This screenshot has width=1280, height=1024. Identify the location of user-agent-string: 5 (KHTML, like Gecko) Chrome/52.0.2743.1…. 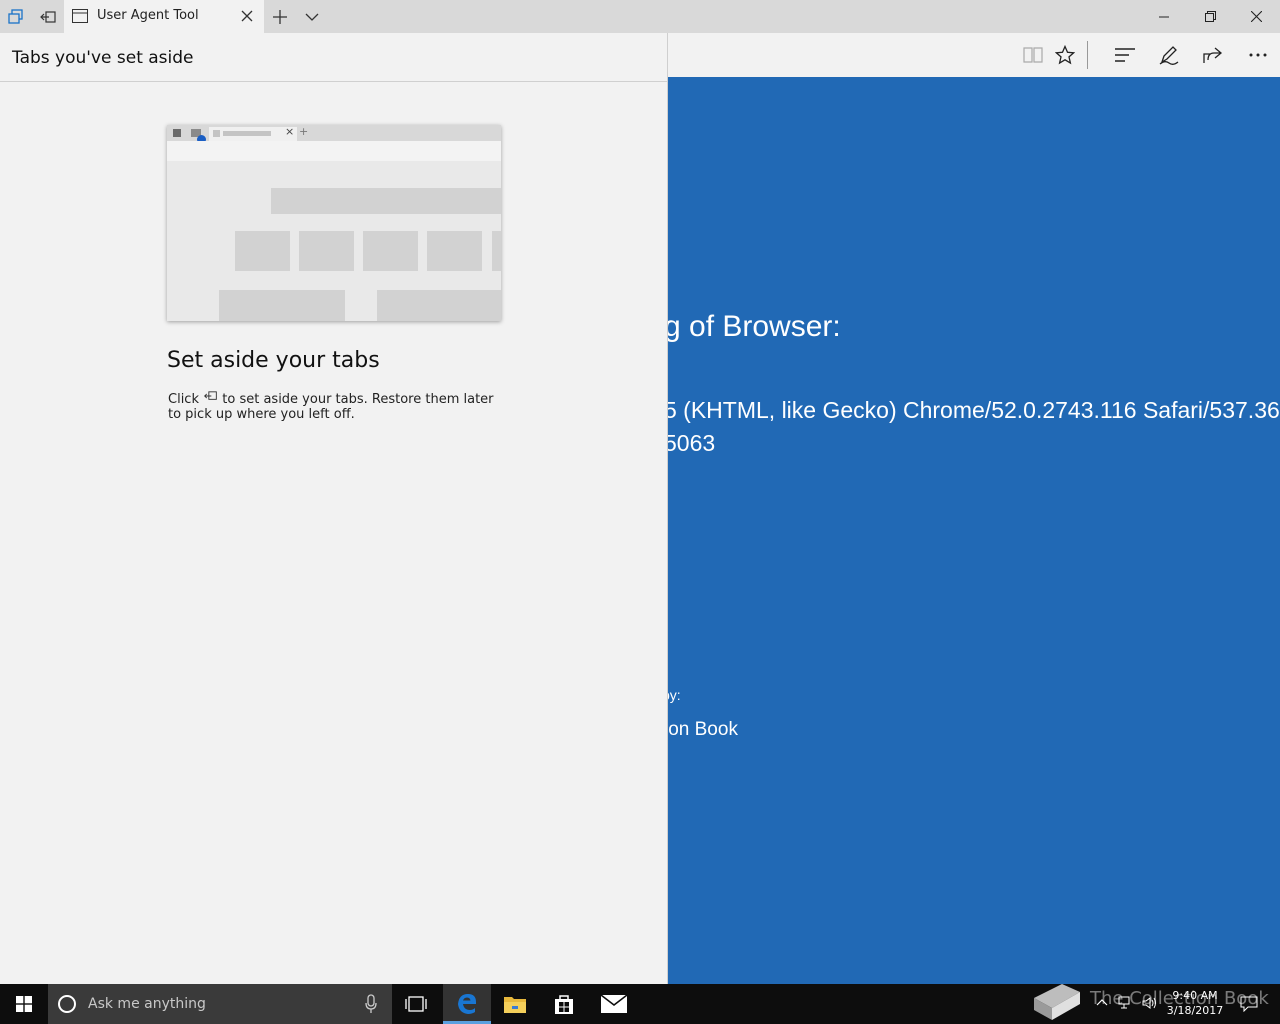
(974, 410).